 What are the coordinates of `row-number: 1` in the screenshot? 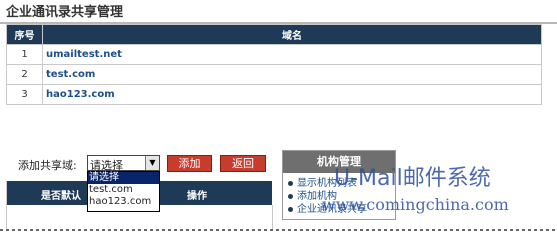 It's located at (24, 54).